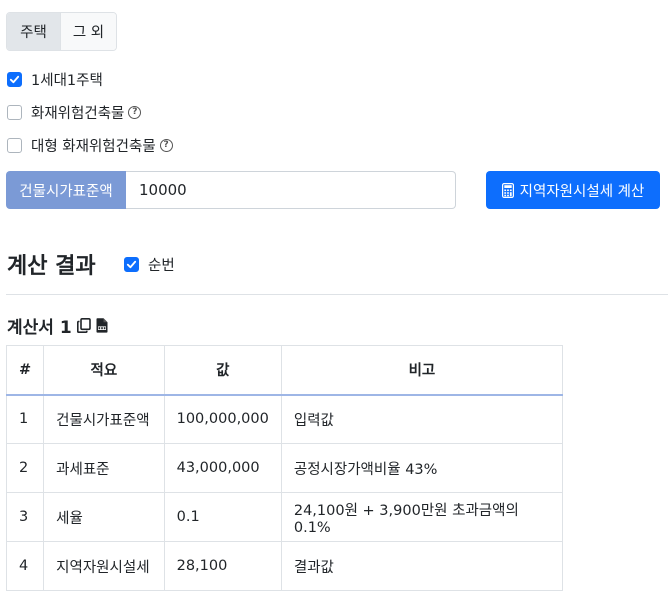  What do you see at coordinates (104, 468) in the screenshot?
I see `cell-item: 과세표준` at bounding box center [104, 468].